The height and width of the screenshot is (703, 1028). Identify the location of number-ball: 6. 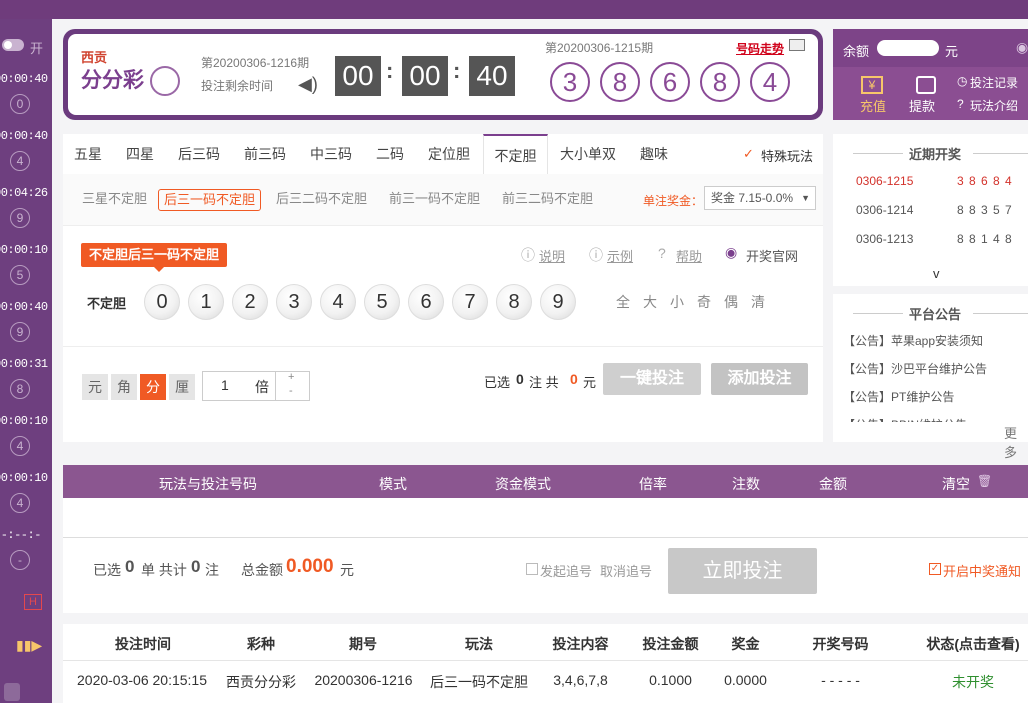
(426, 302).